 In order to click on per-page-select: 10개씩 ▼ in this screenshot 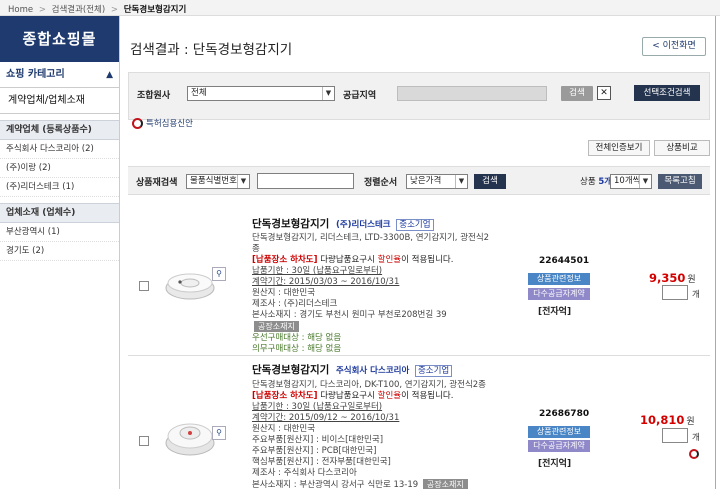, I will do `click(631, 181)`.